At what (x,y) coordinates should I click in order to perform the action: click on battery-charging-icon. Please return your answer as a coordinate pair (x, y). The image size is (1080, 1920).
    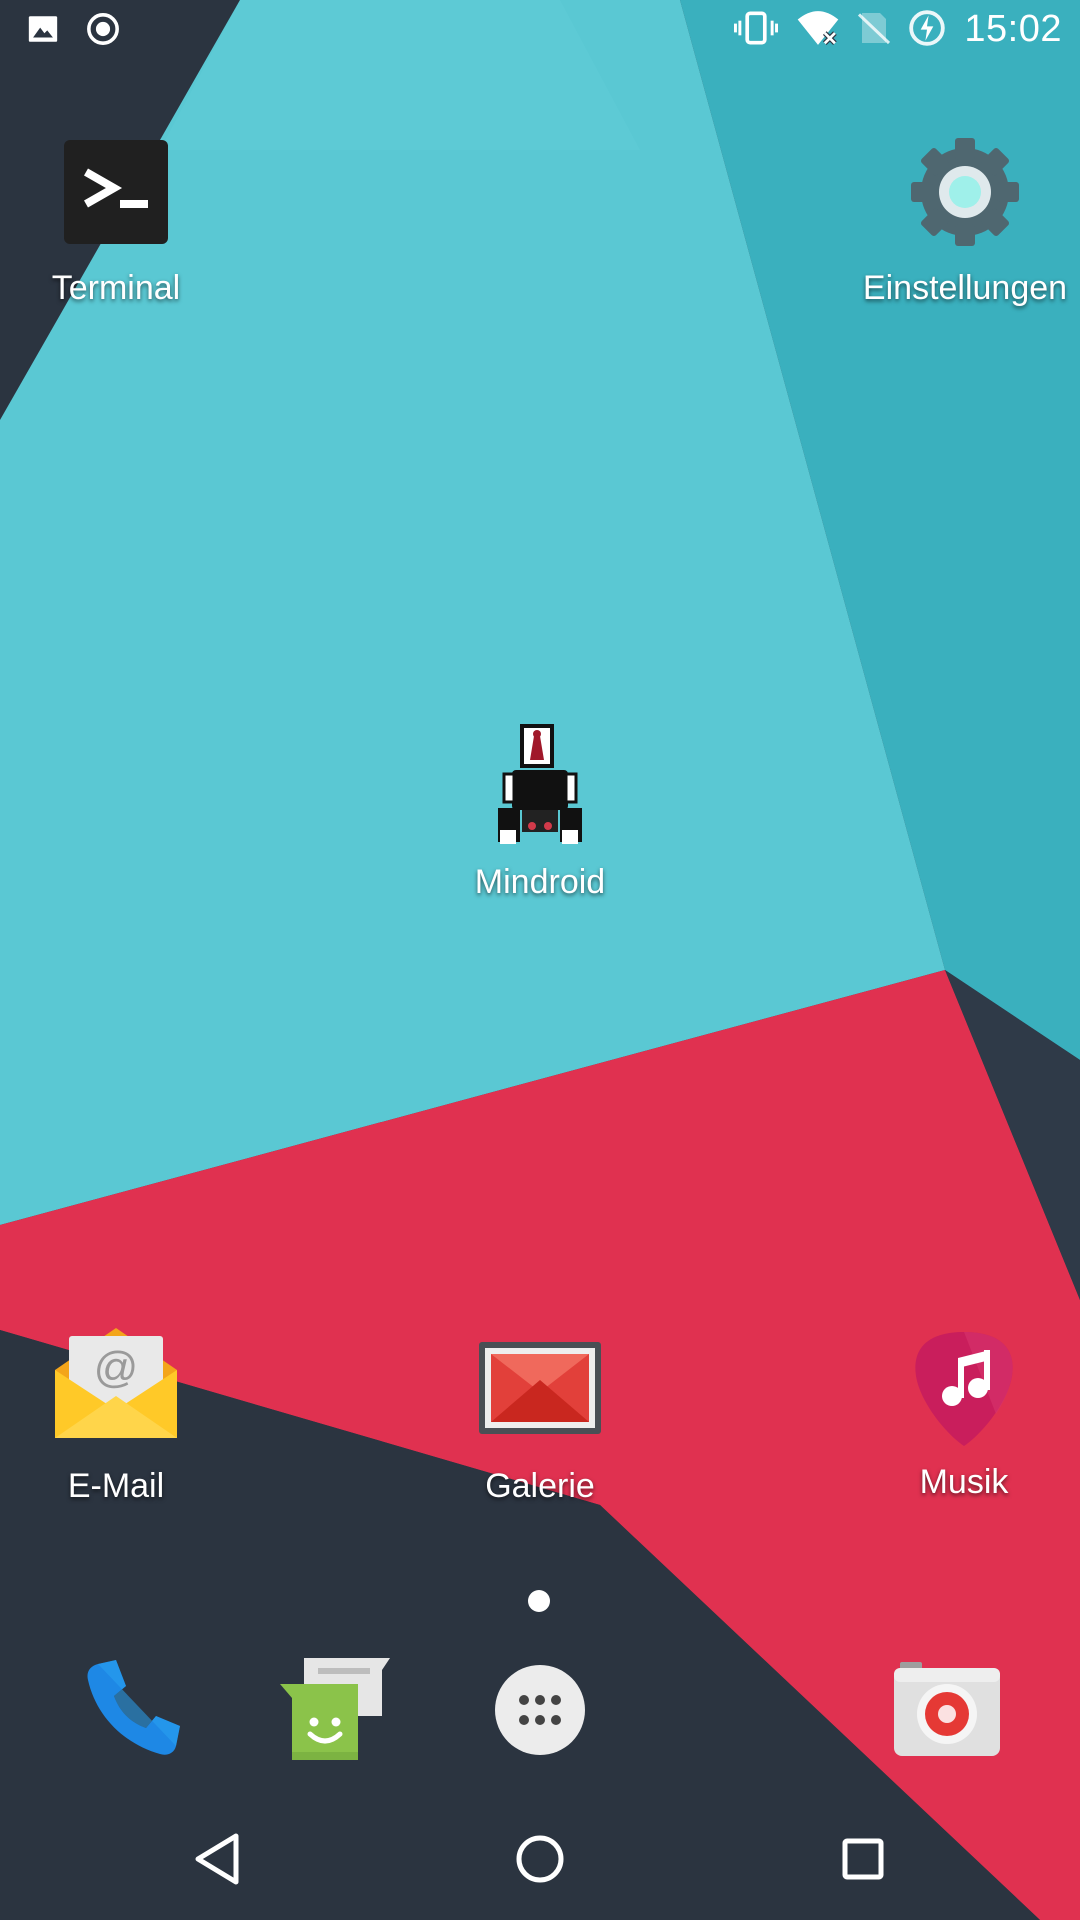
    Looking at the image, I should click on (927, 30).